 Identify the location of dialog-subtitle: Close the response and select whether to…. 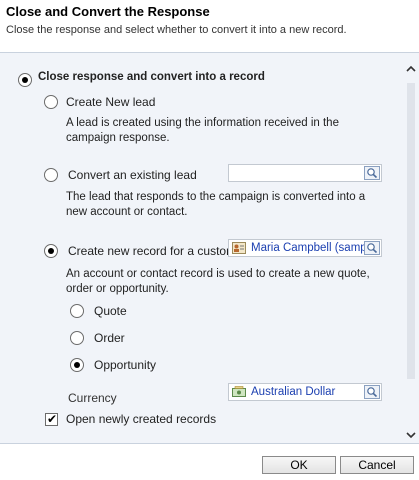
(176, 30).